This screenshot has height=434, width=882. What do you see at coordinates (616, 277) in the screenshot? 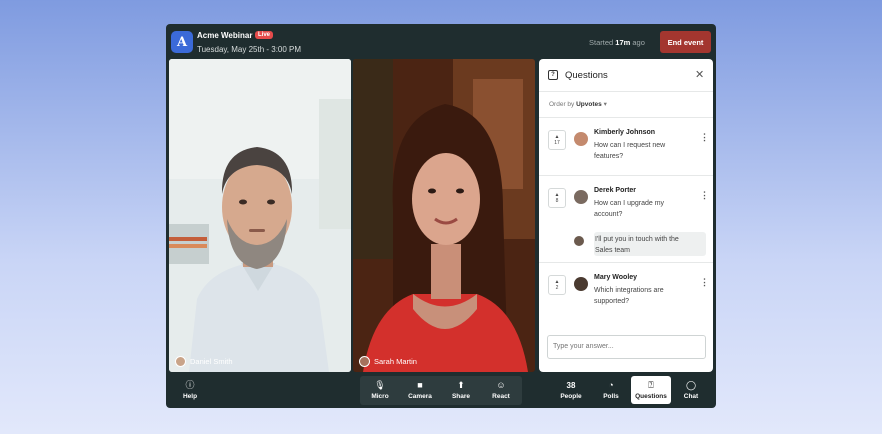
I see `asker-name: Mary Wooley` at bounding box center [616, 277].